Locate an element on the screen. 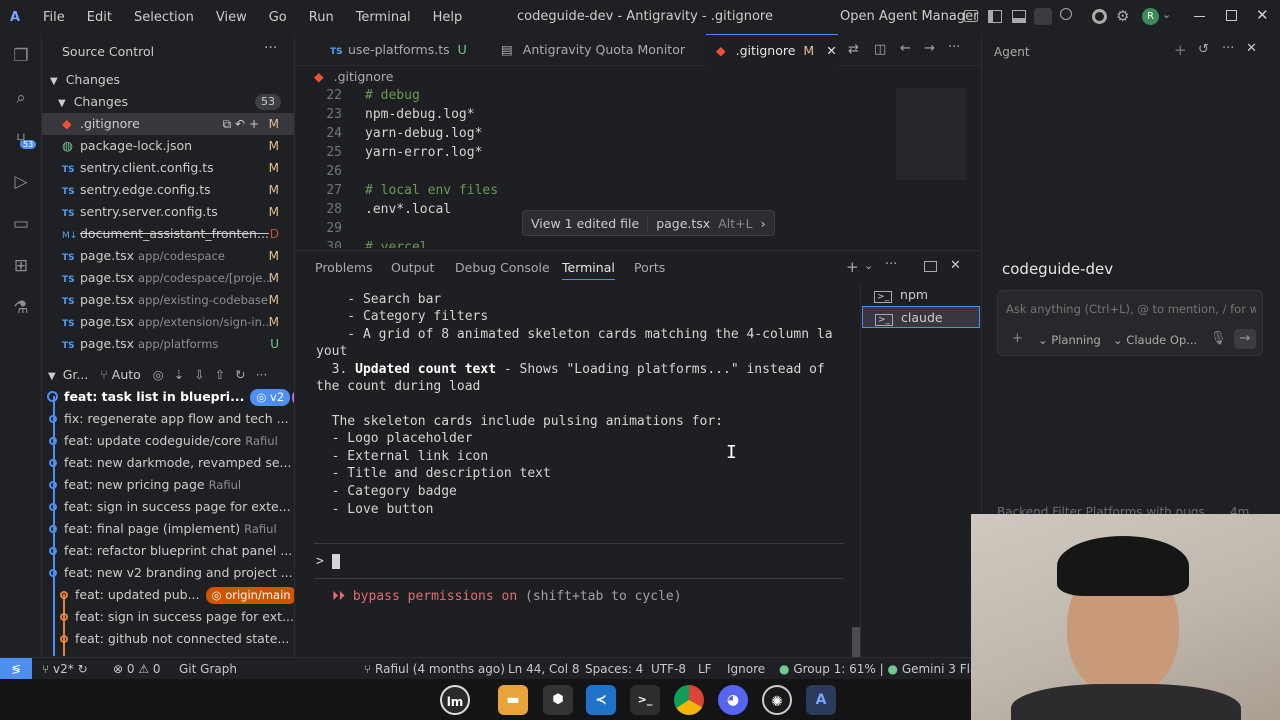  end-of-line: LF is located at coordinates (705, 669).